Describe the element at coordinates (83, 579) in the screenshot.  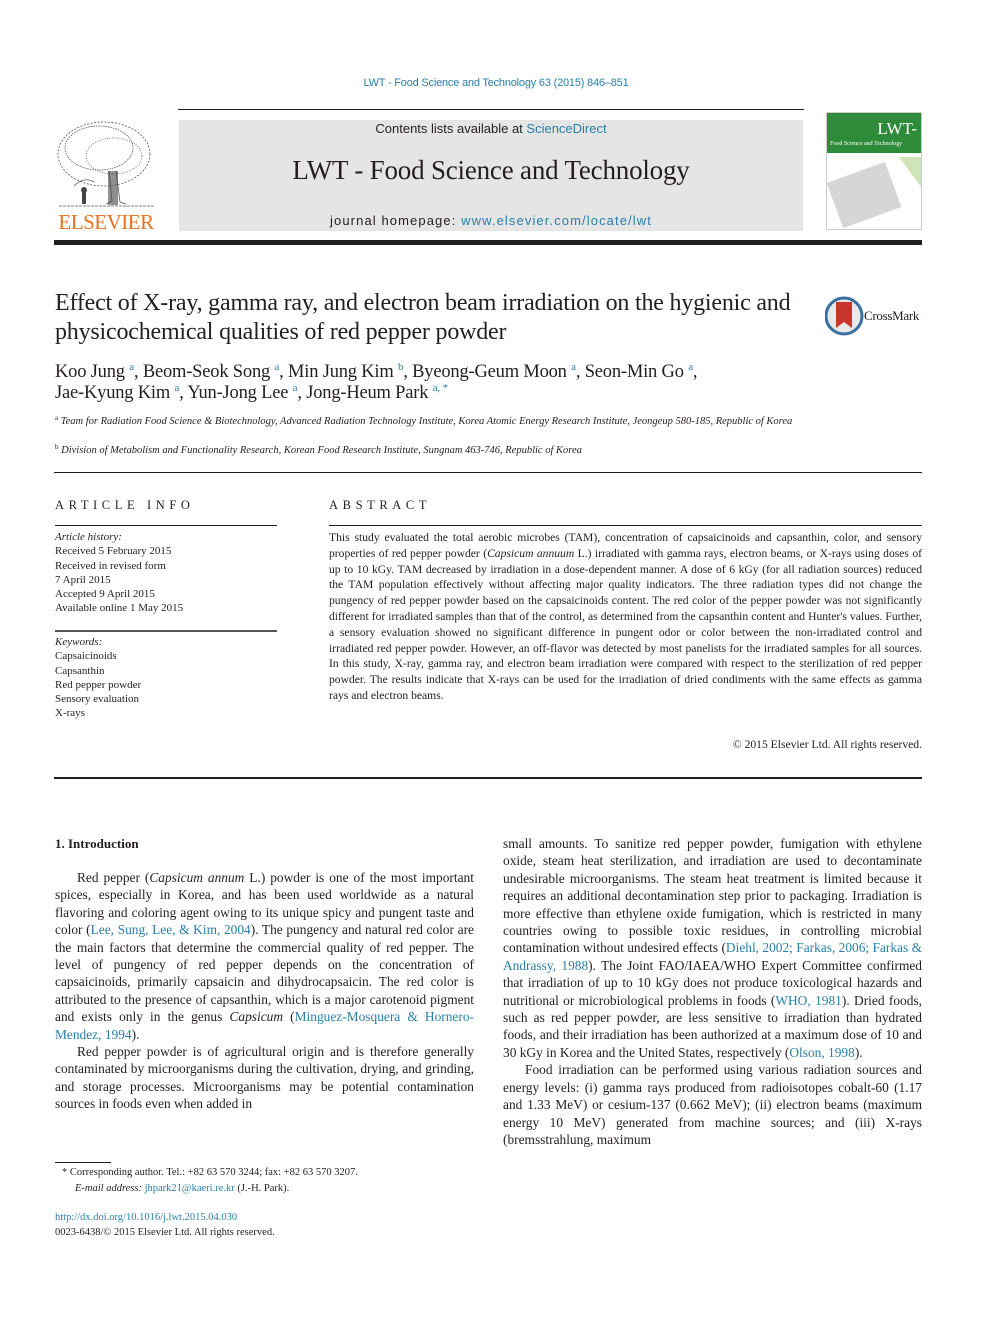
I see `history-item: 7 April 2015` at that location.